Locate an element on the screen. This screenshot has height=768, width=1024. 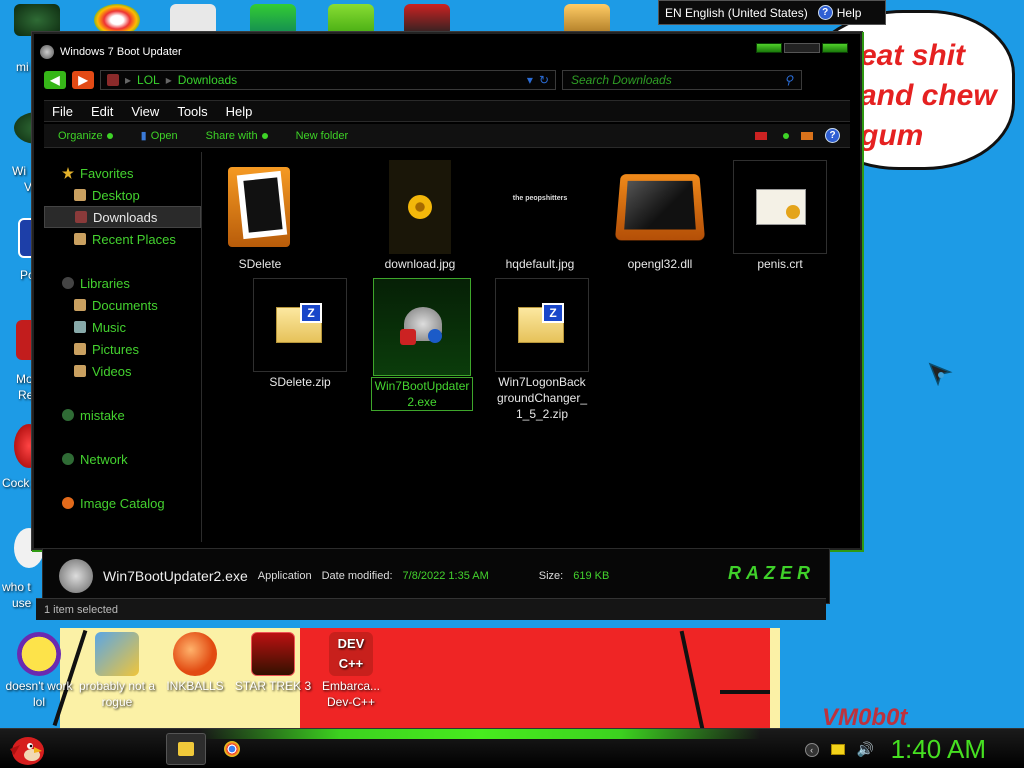
desktop-icon-yahoo: doesn't work lol is located at coordinates (39, 671).